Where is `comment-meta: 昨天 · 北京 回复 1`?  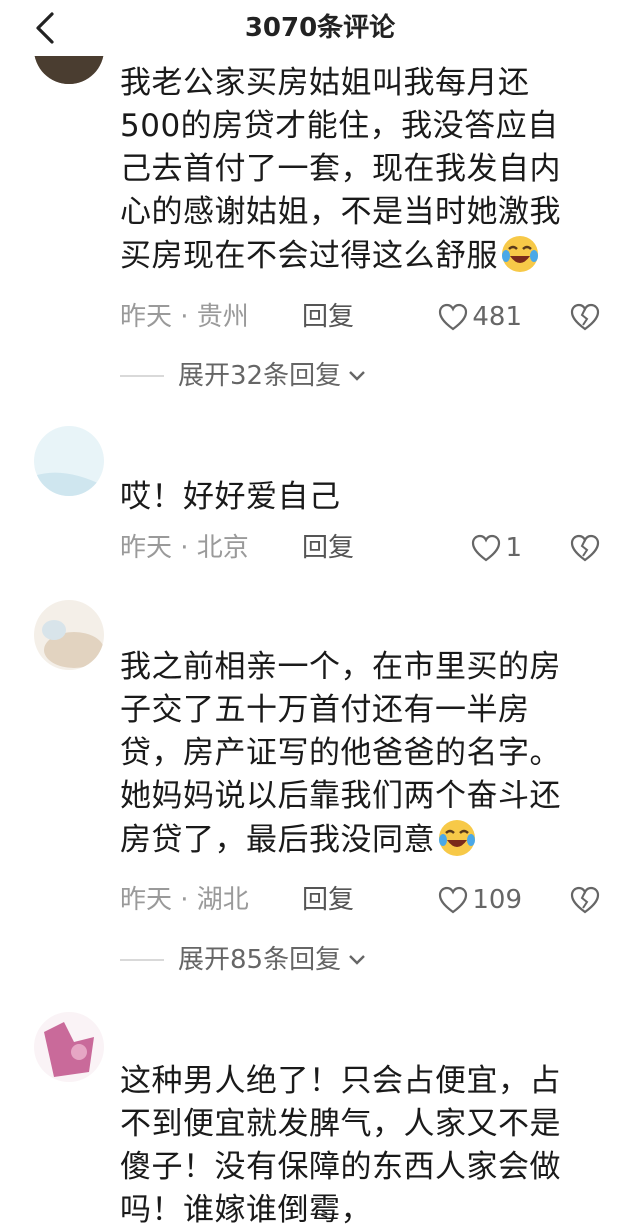 comment-meta: 昨天 · 北京 回复 1 is located at coordinates (365, 548).